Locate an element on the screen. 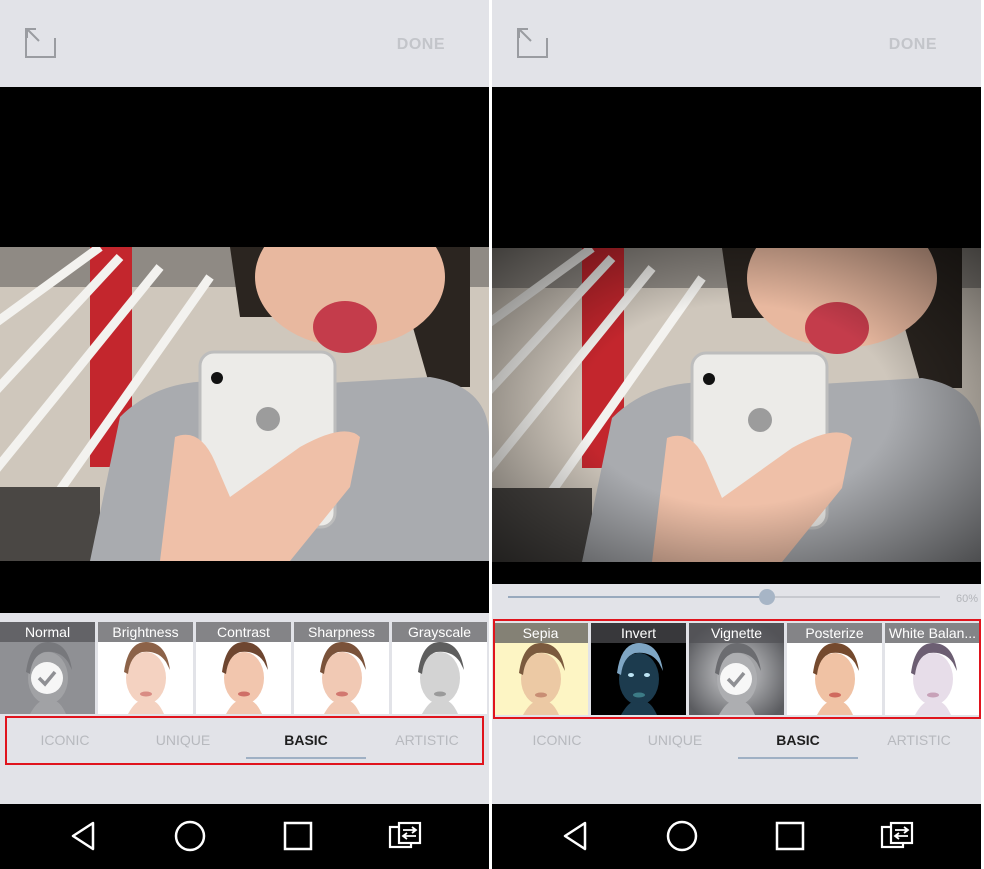 This screenshot has height=869, width=984. filter-label: Brightness is located at coordinates (145, 632).